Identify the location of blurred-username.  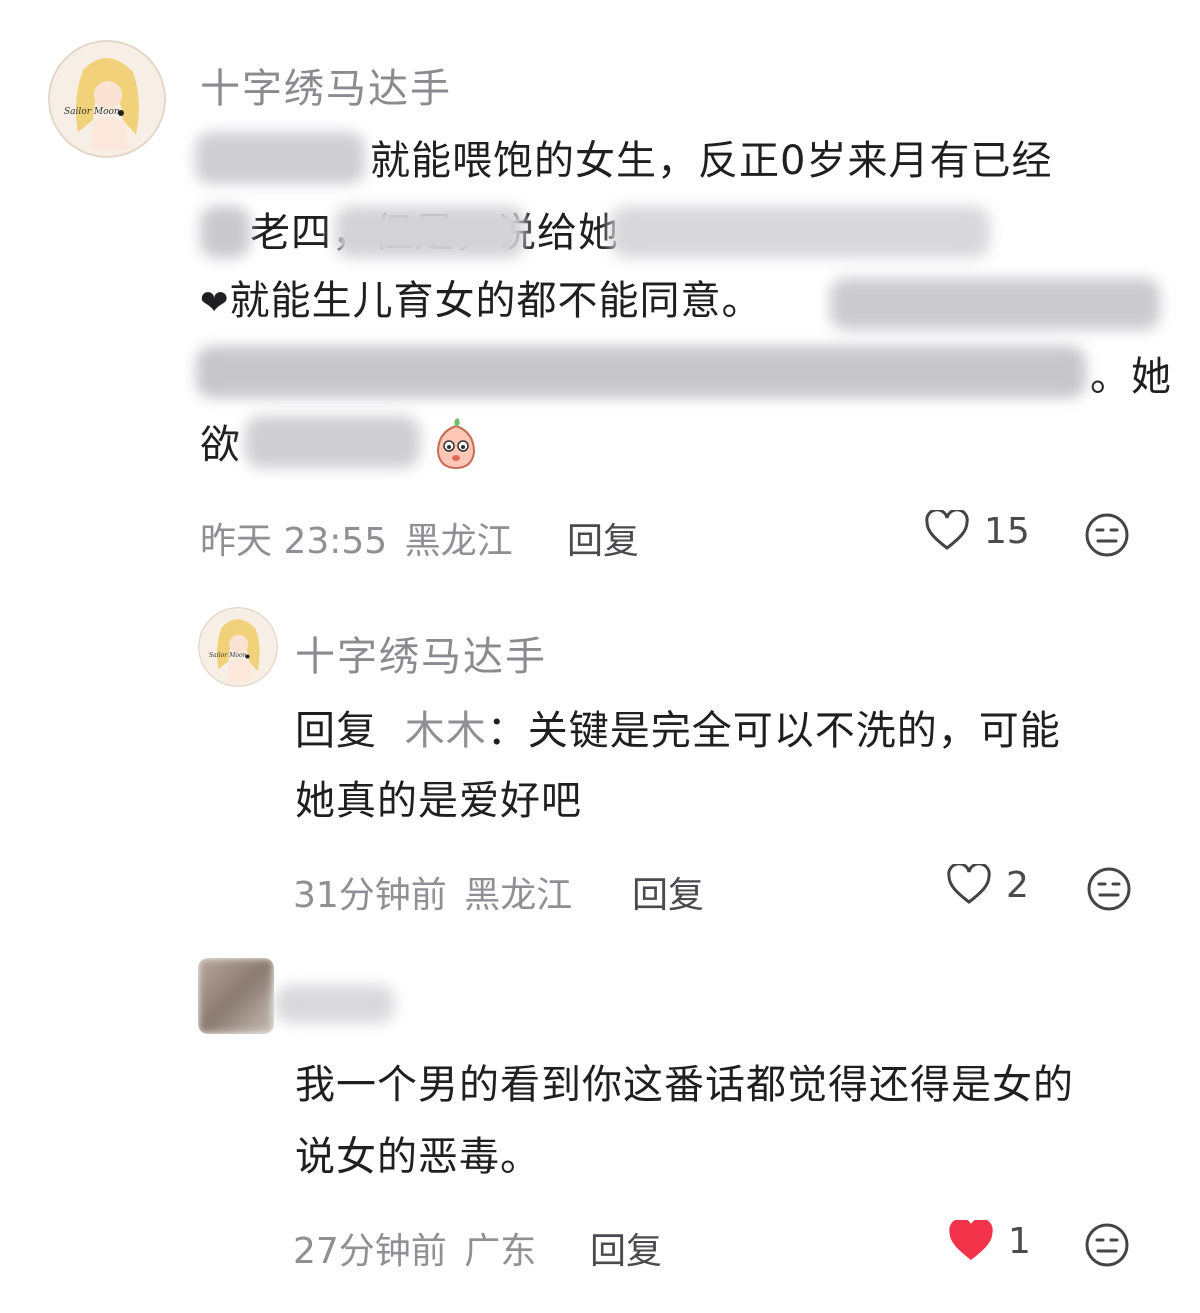
(335, 1004).